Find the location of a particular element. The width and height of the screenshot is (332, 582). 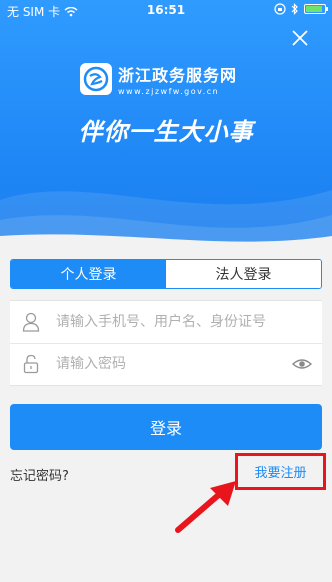

login-type-tabs: 个人登录 法人登录 is located at coordinates (166, 274).